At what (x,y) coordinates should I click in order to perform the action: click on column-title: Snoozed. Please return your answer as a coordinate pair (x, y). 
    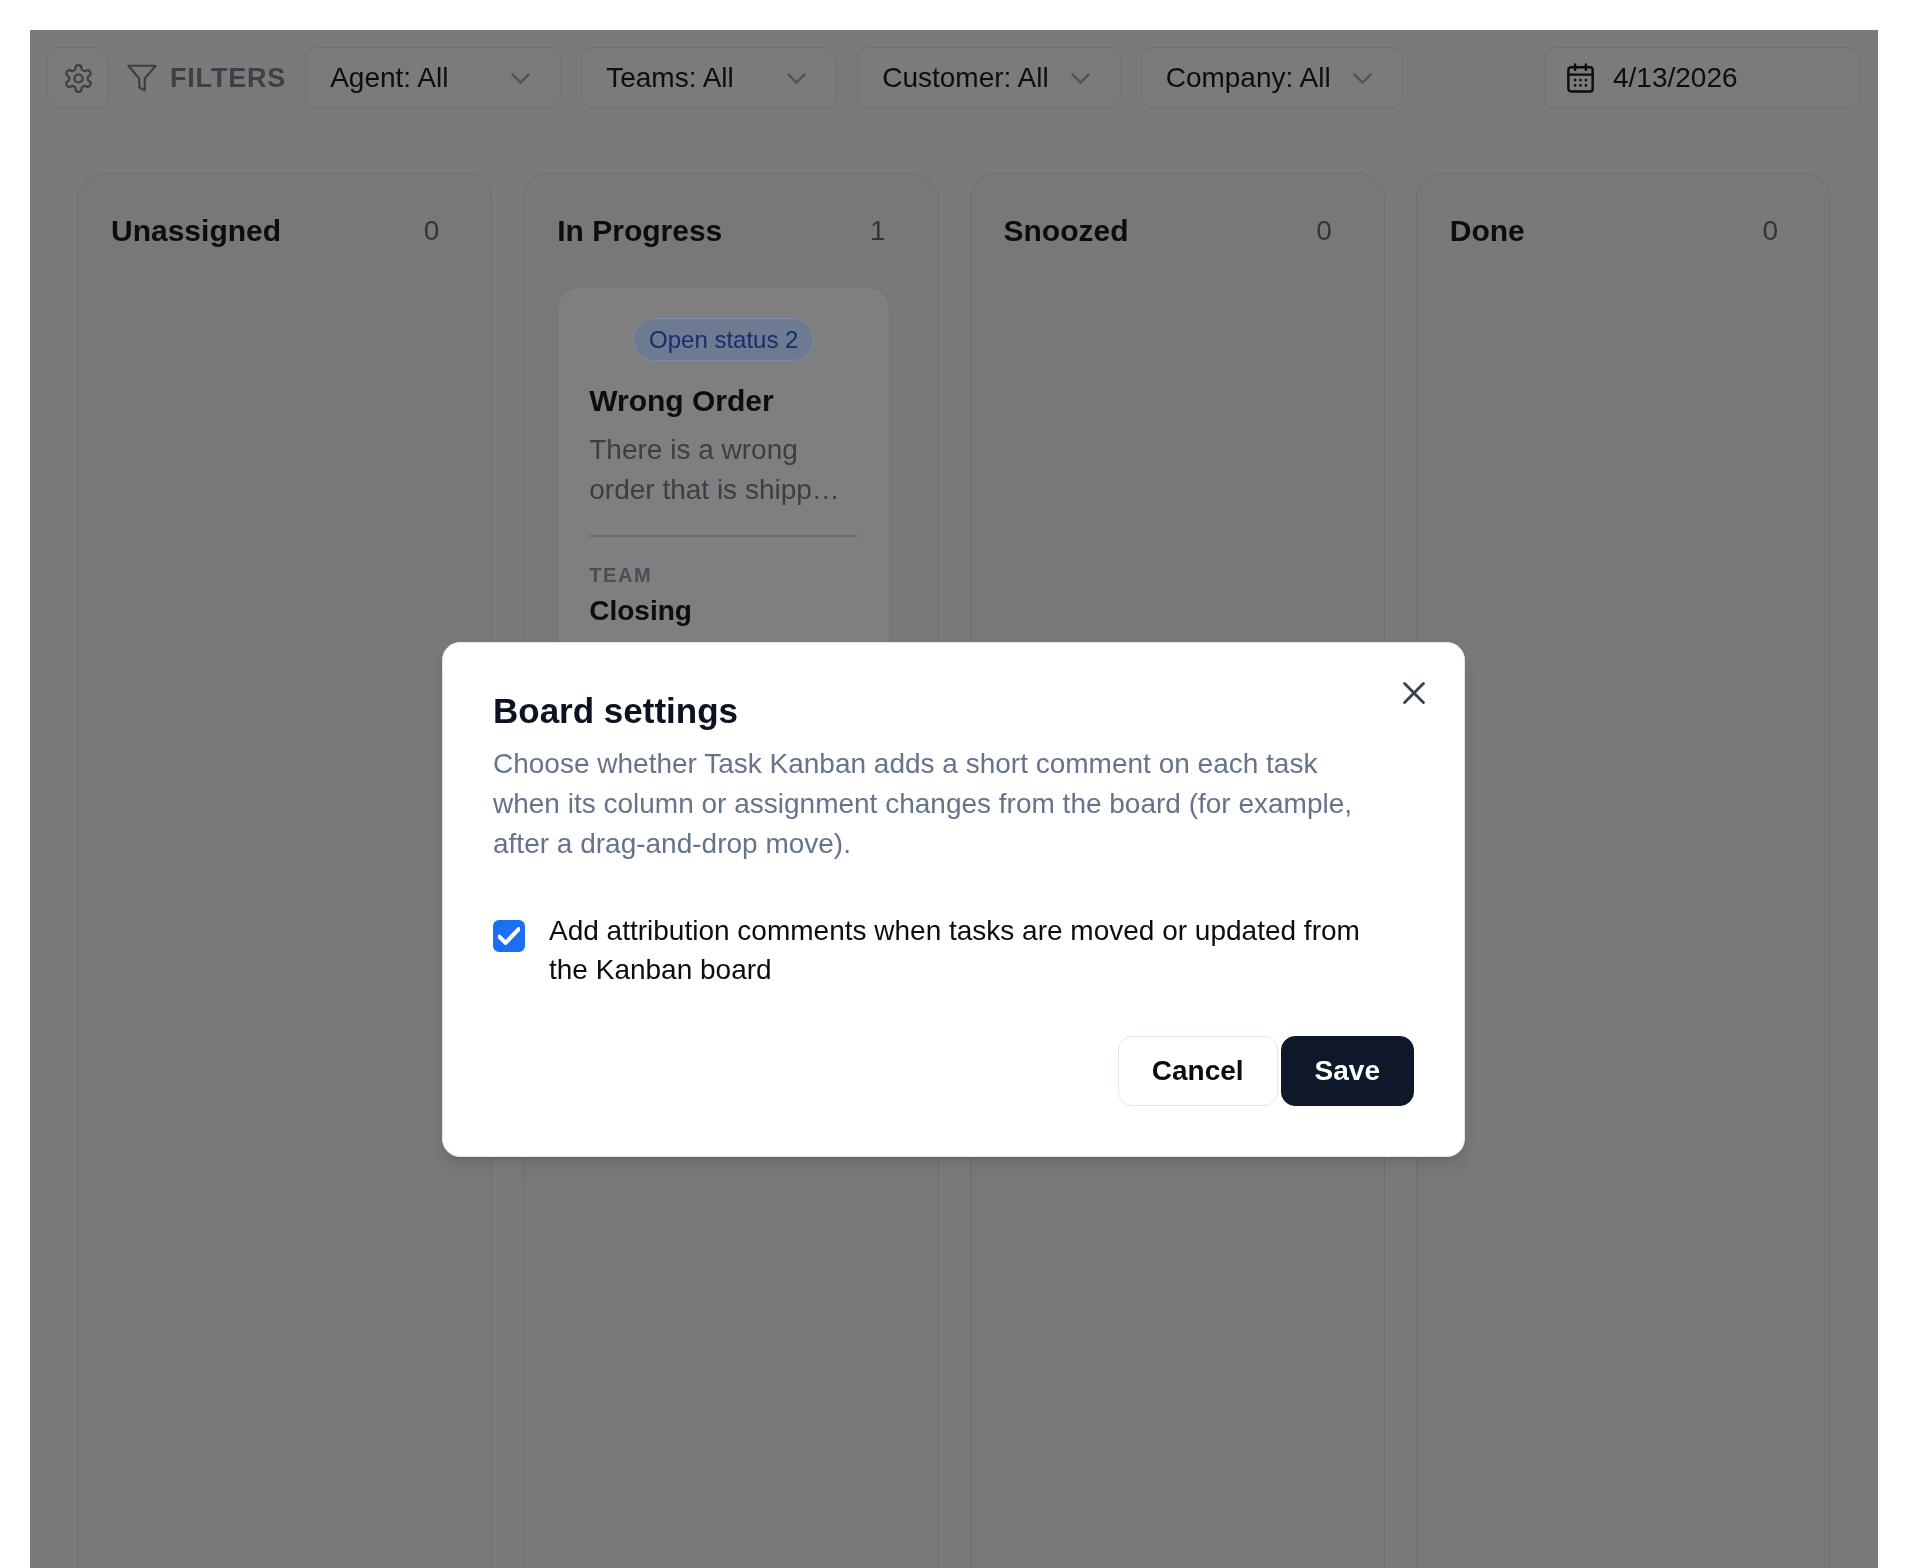
    Looking at the image, I should click on (1066, 231).